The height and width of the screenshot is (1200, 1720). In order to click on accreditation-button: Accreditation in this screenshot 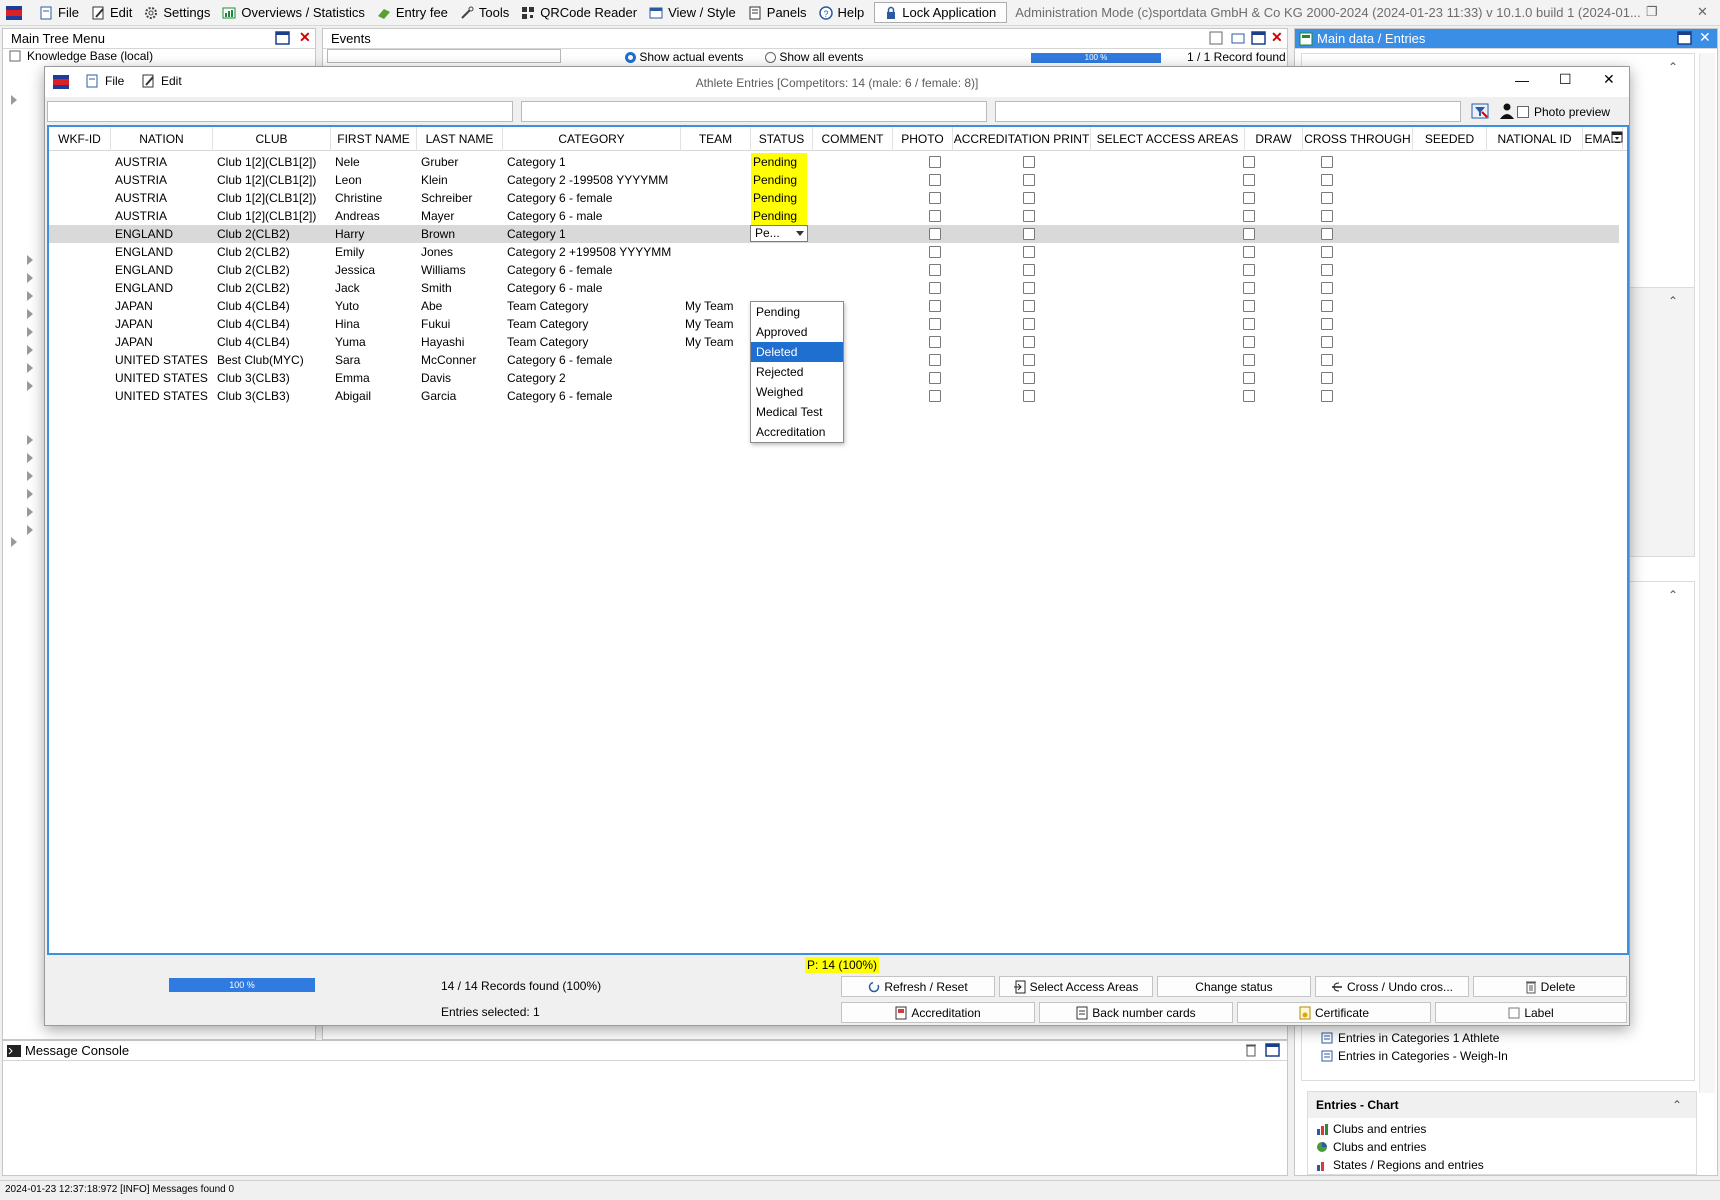, I will do `click(938, 1012)`.